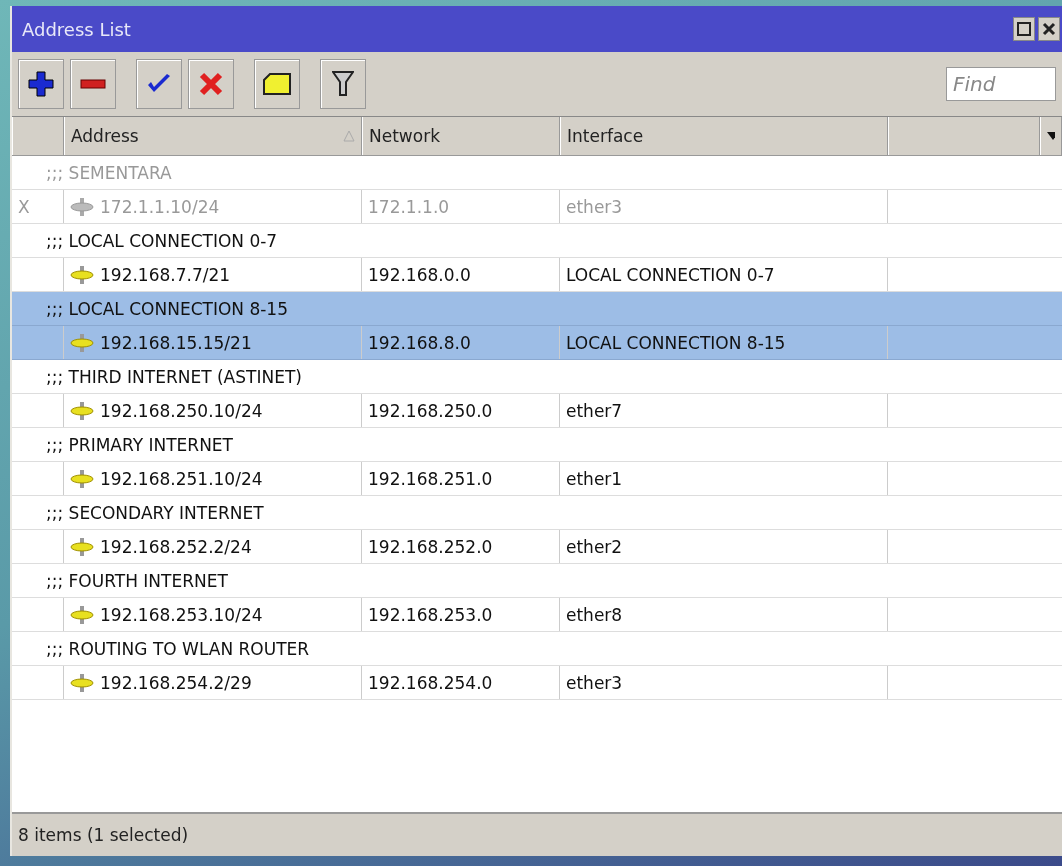 The image size is (1062, 866). What do you see at coordinates (167, 309) in the screenshot?
I see `comment-text: ;;; LOCAL CONNECTION 8-15` at bounding box center [167, 309].